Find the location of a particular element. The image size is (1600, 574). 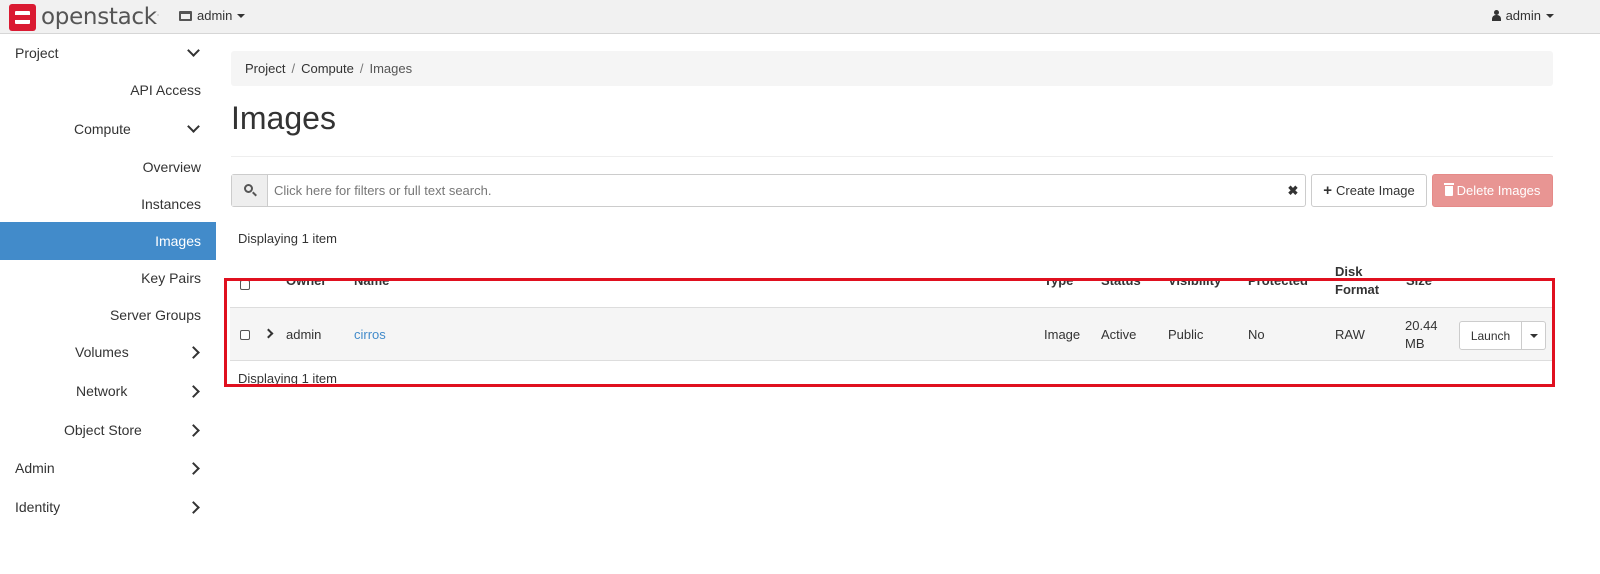

brand-name: openstack. is located at coordinates (100, 17).